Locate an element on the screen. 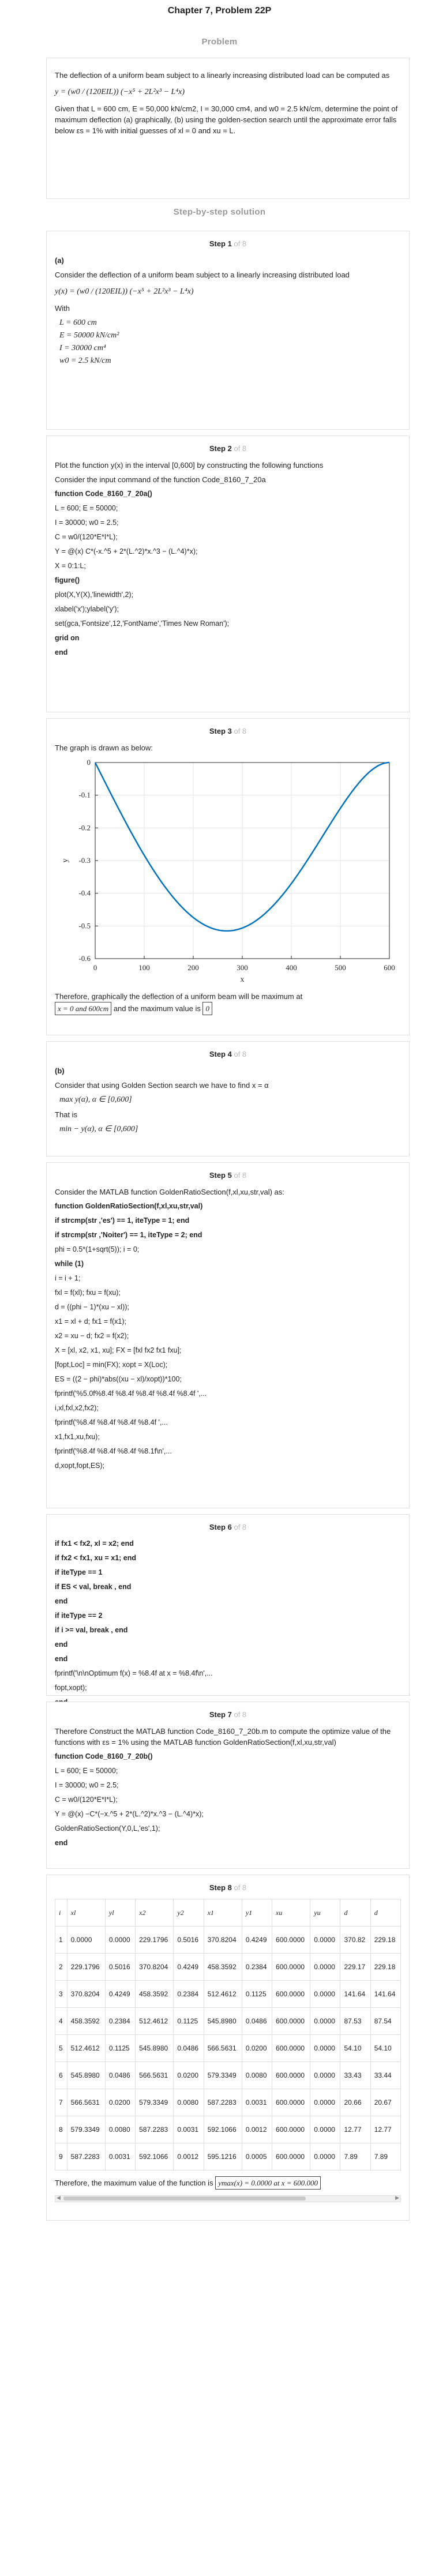 The image size is (439, 2576). code-line: i,xl,fxl,x2,fx2); is located at coordinates (77, 1408).